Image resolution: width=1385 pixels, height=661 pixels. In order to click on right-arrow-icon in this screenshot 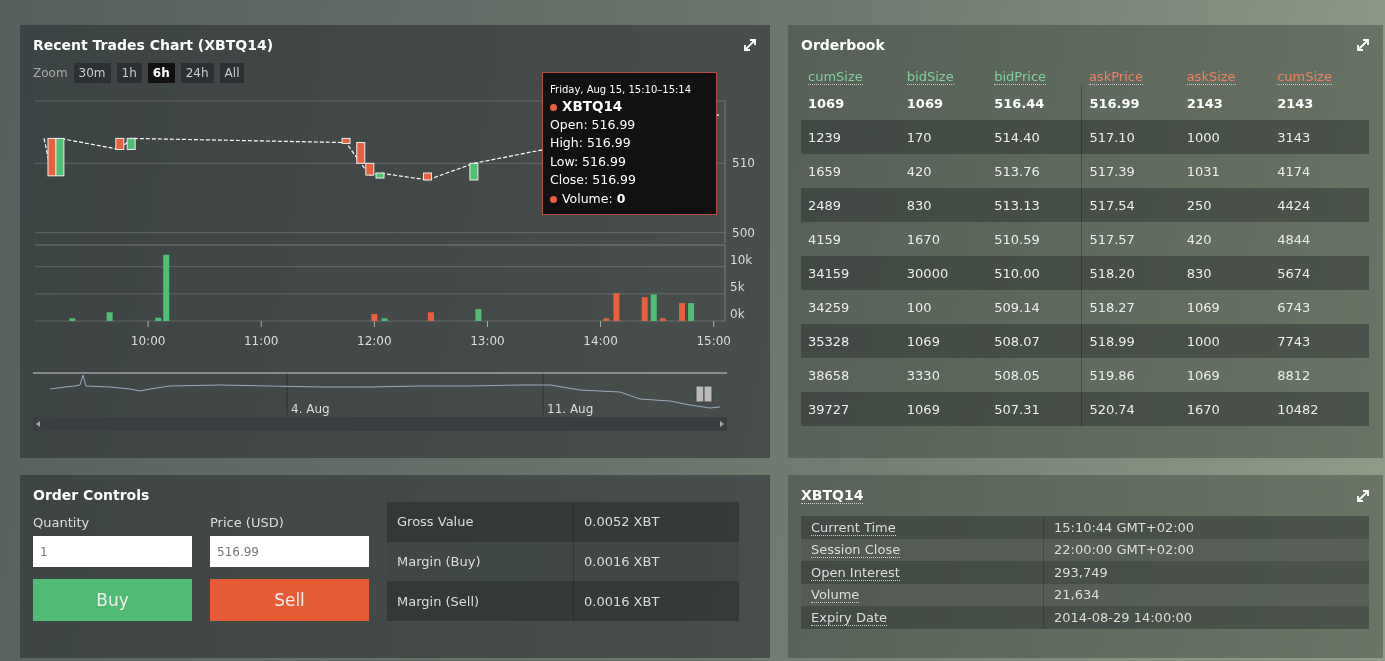, I will do `click(722, 424)`.